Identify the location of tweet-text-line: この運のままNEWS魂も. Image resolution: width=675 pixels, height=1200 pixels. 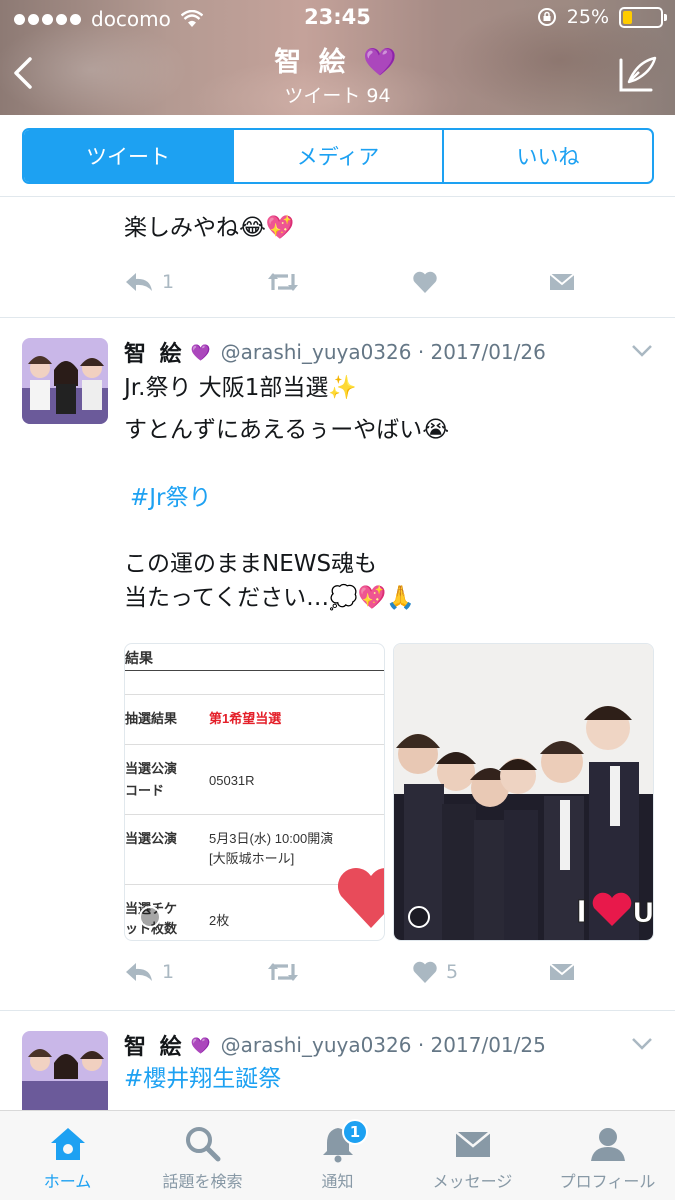
(251, 564).